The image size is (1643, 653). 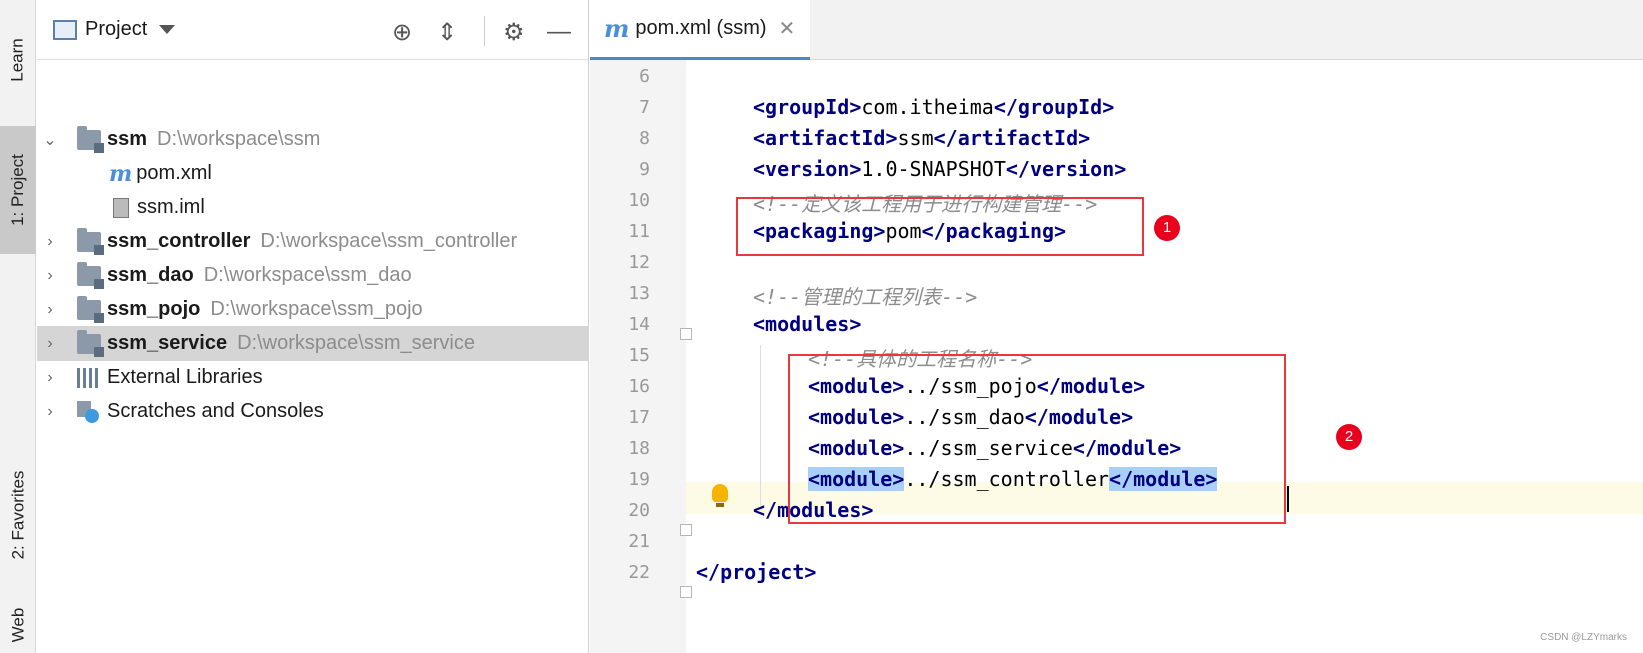 I want to click on favorites-tool-tab: 2: Favorites, so click(x=18, y=515).